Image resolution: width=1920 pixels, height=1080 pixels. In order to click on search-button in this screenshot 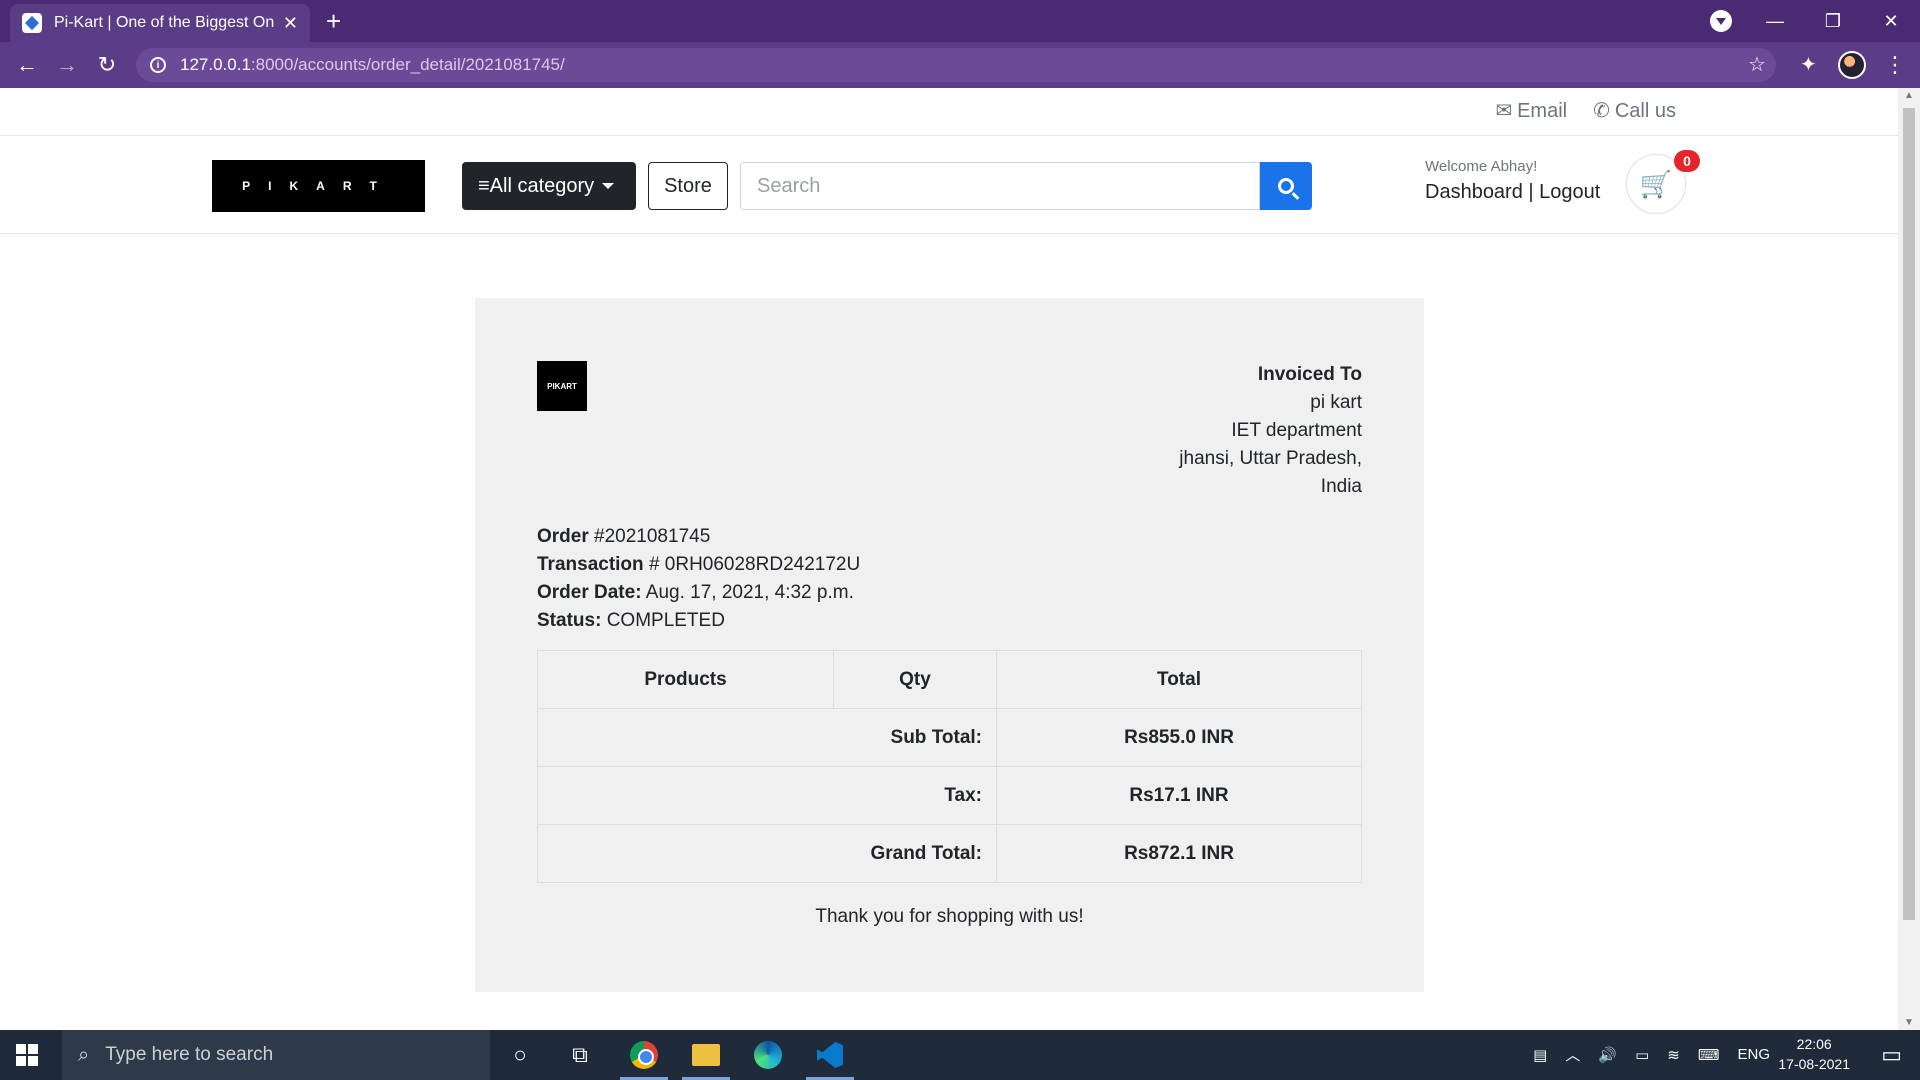, I will do `click(1286, 186)`.